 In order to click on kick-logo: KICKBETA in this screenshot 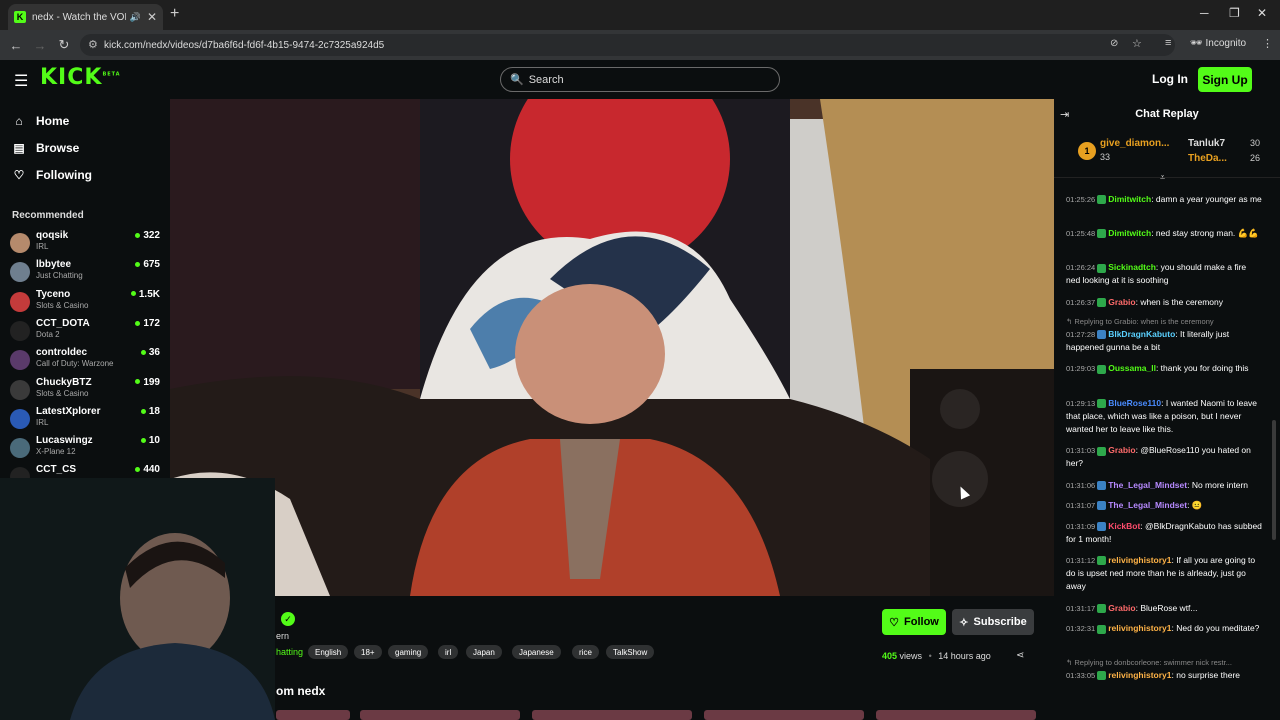, I will do `click(80, 77)`.